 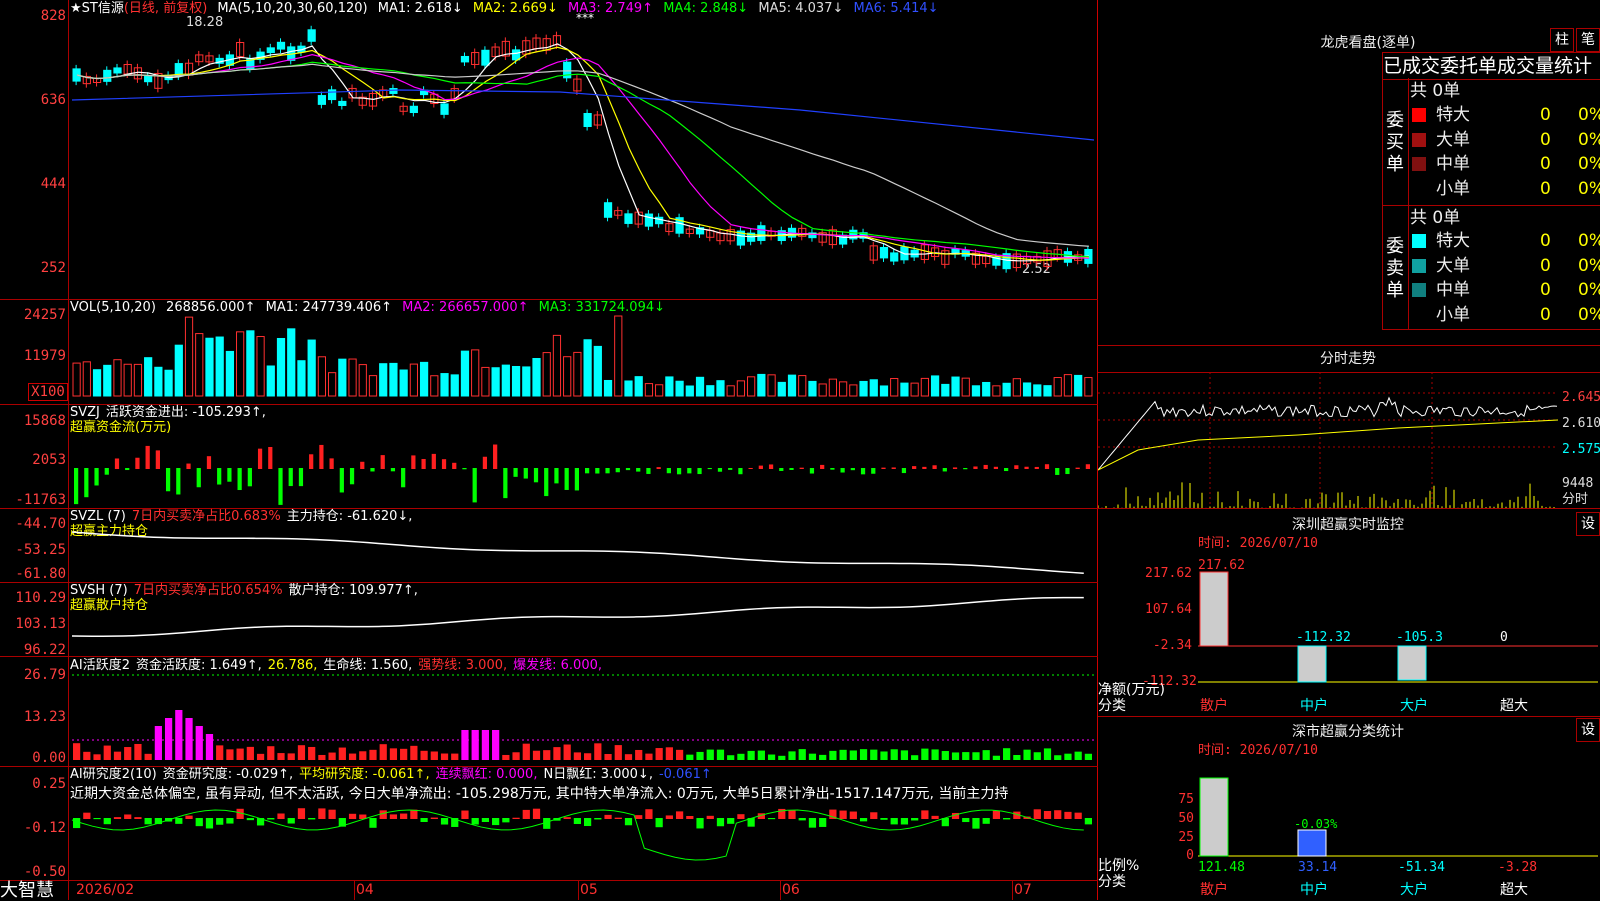 What do you see at coordinates (1506, 115) in the screenshot?
I see `buy-row: 特大 0 0%` at bounding box center [1506, 115].